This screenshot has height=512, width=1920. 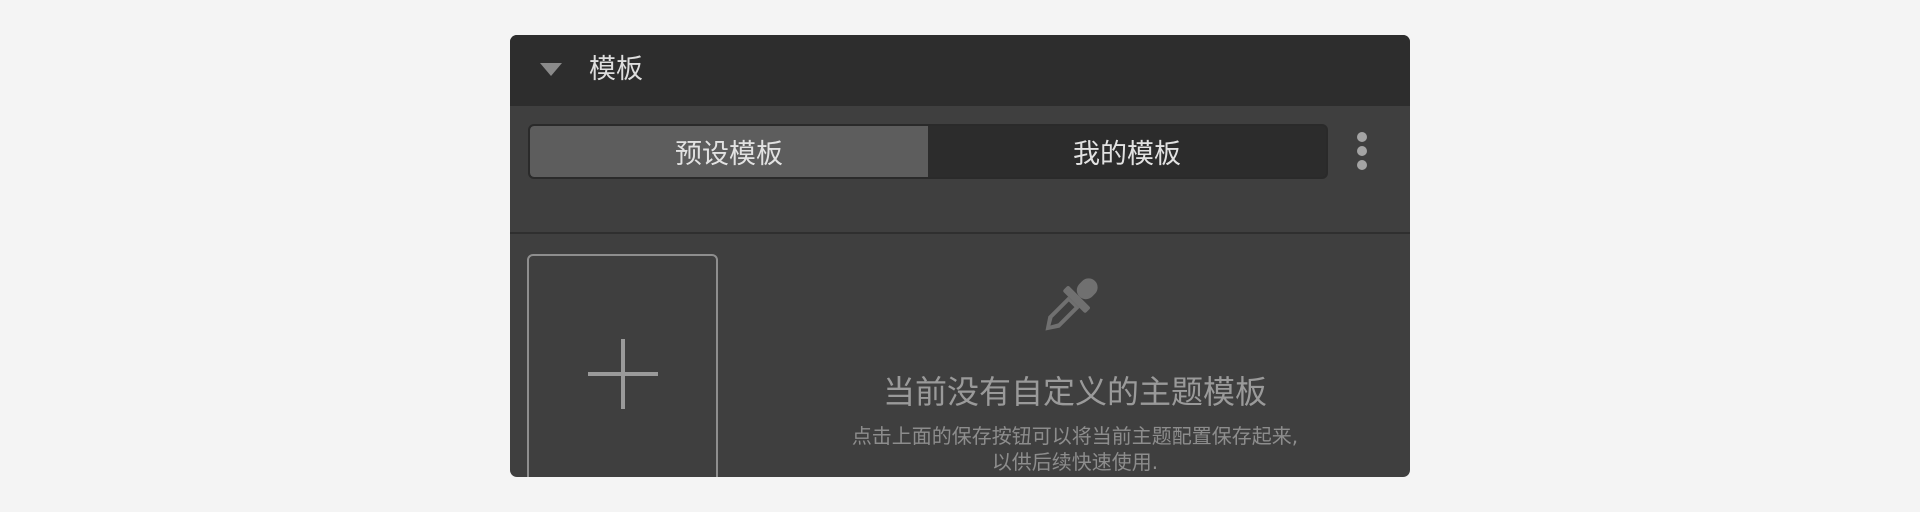 I want to click on add-template-button, so click(x=622, y=365).